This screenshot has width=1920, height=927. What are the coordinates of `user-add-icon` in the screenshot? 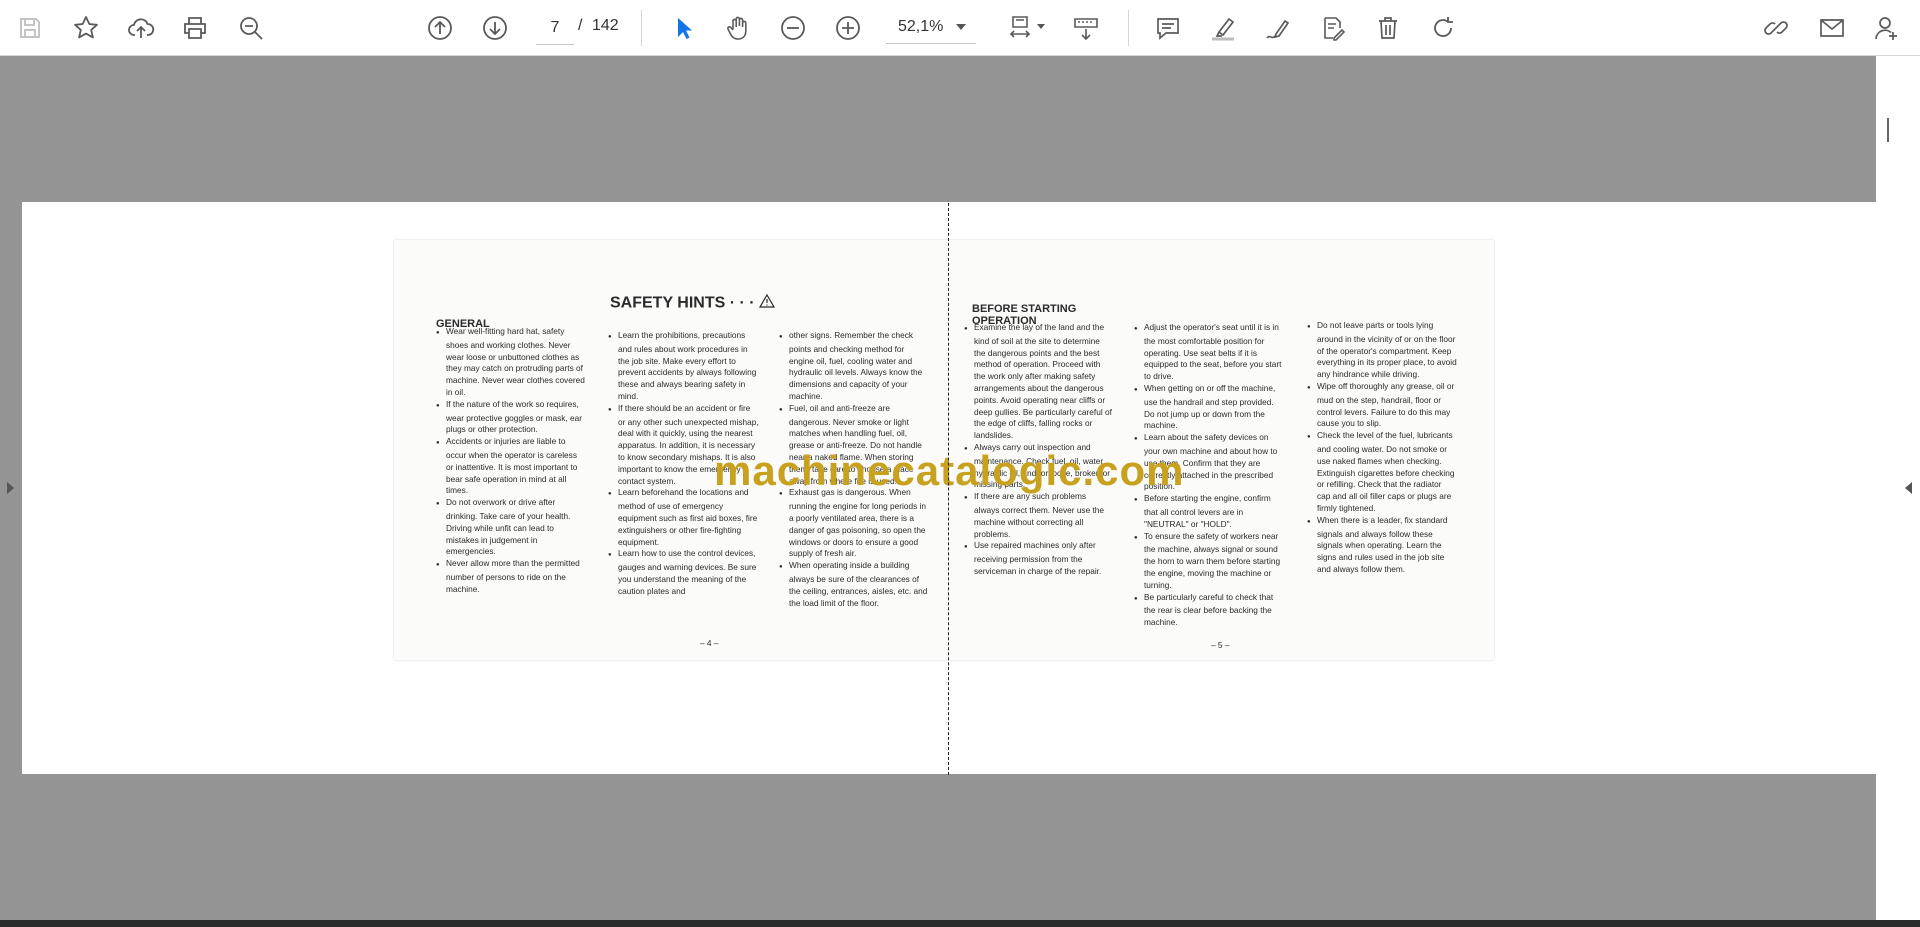 It's located at (1886, 28).